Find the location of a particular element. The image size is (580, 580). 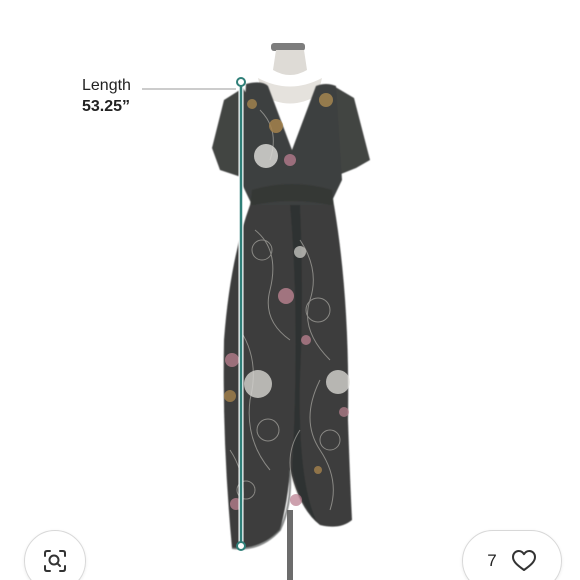

camera-search-icon is located at coordinates (55, 561).